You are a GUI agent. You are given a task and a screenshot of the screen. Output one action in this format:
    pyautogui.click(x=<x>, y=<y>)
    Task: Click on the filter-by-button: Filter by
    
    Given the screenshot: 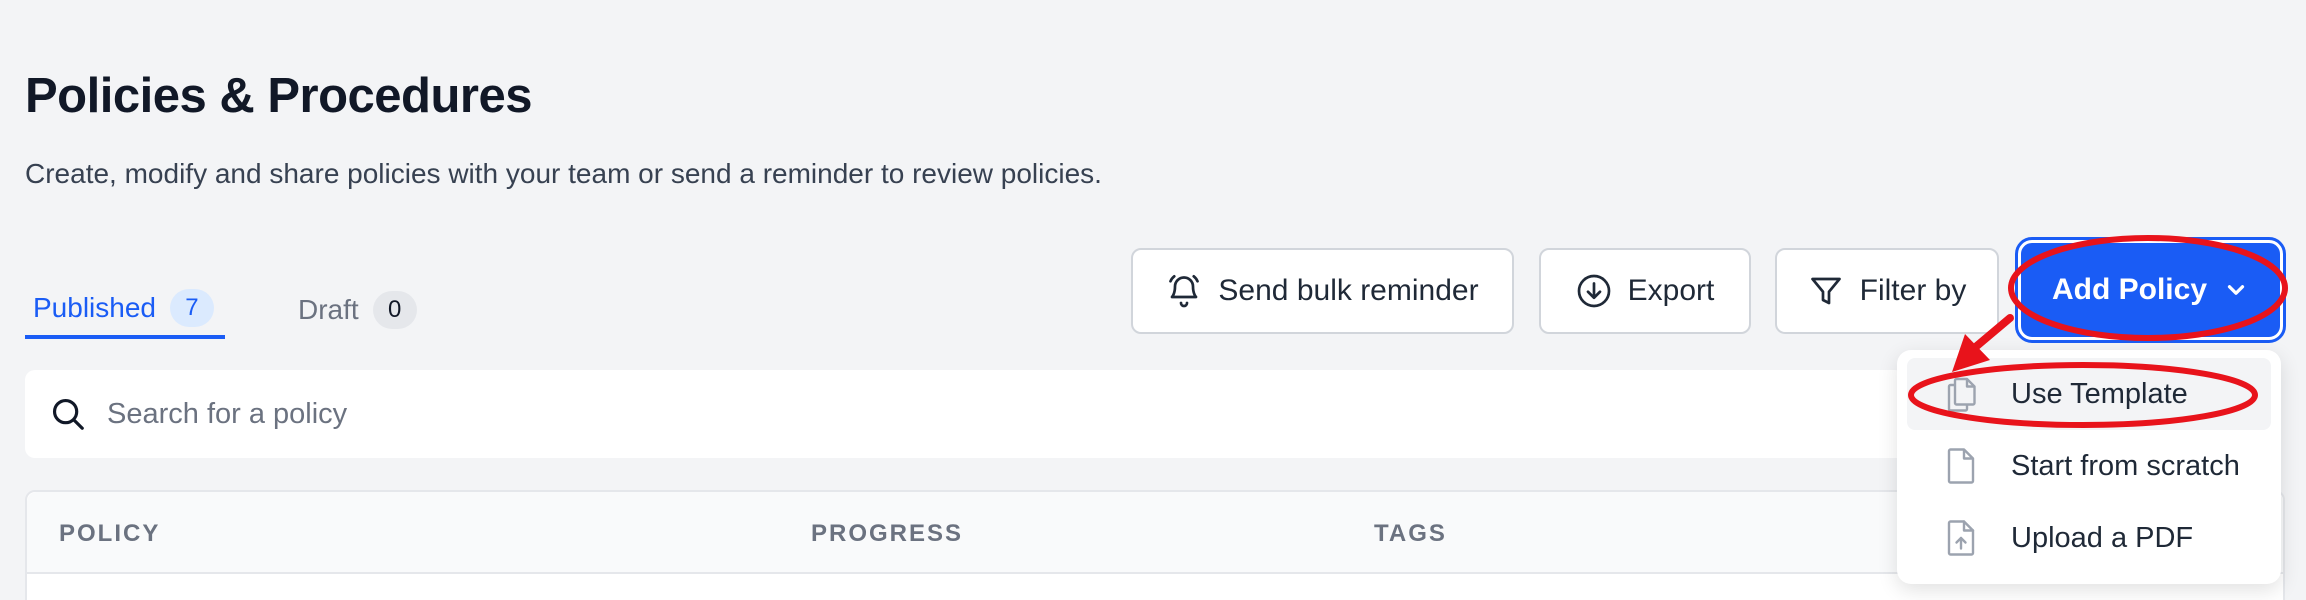 What is the action you would take?
    pyautogui.click(x=1887, y=291)
    